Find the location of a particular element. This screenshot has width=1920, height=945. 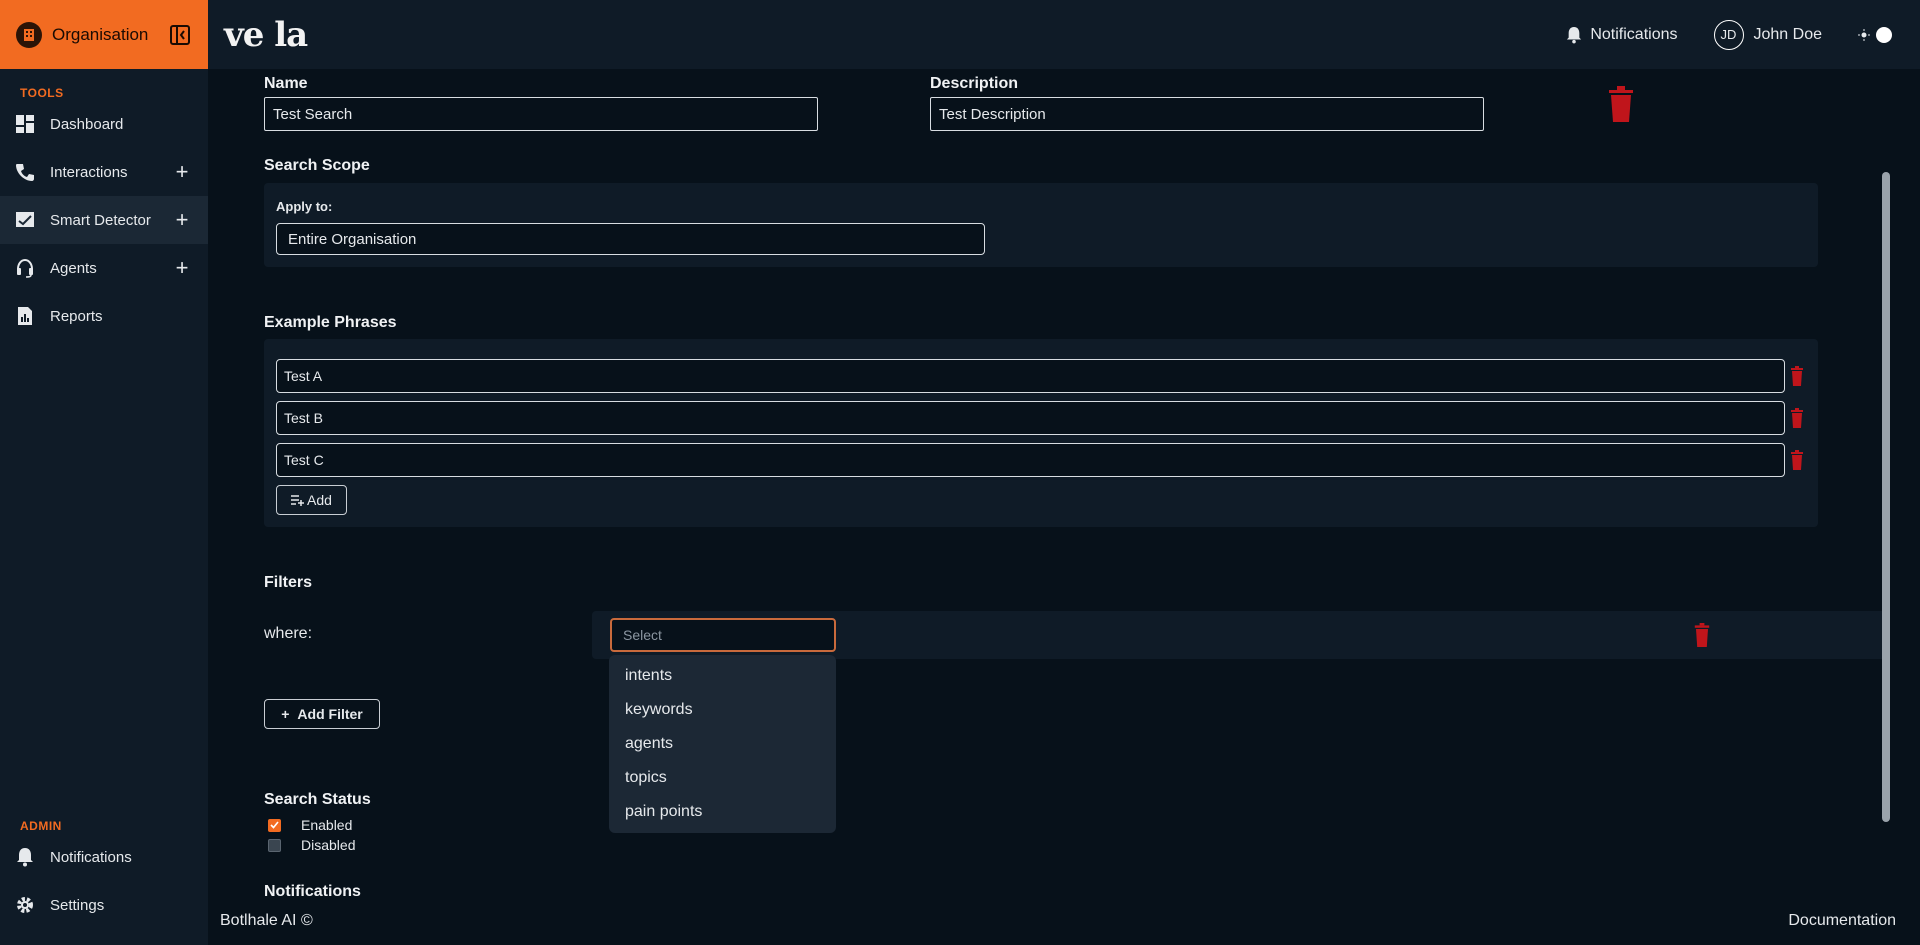

sidebar-item-agents: Agents + is located at coordinates (104, 268).